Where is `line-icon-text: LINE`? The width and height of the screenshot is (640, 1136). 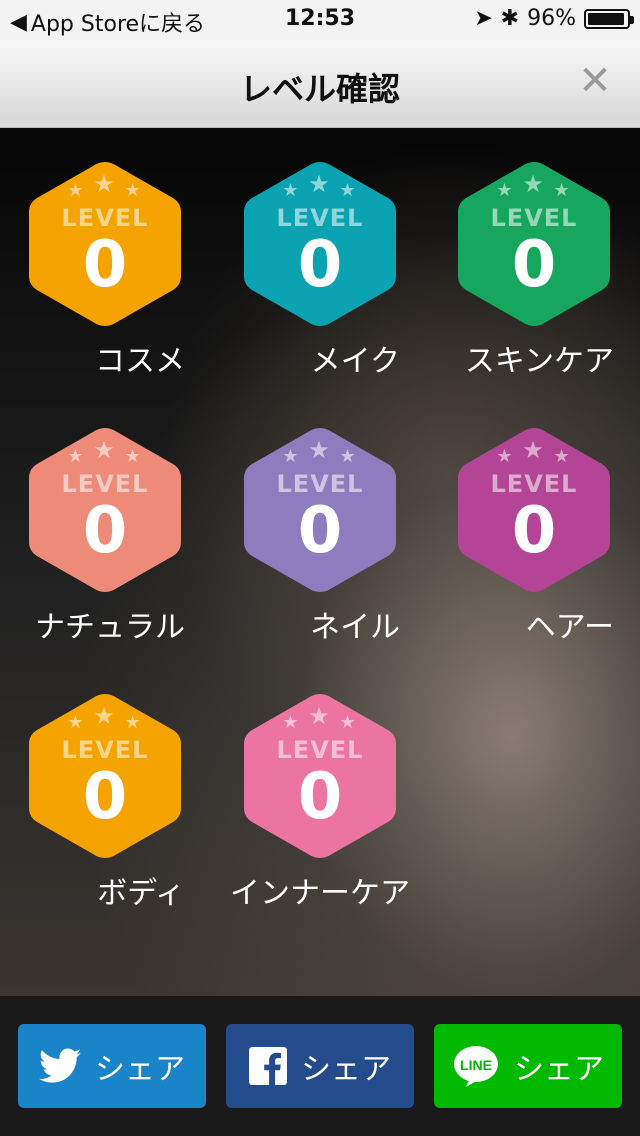 line-icon-text: LINE is located at coordinates (476, 1065).